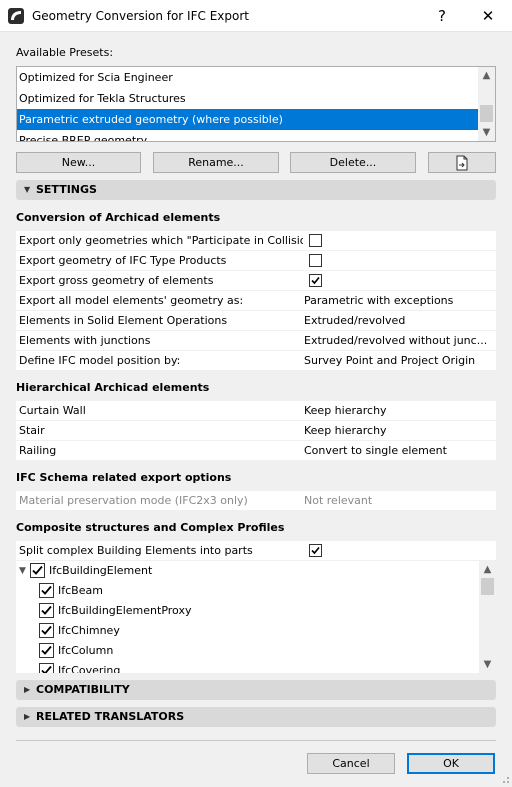 This screenshot has height=787, width=512. What do you see at coordinates (351, 763) in the screenshot?
I see `cancel-button: Cancel` at bounding box center [351, 763].